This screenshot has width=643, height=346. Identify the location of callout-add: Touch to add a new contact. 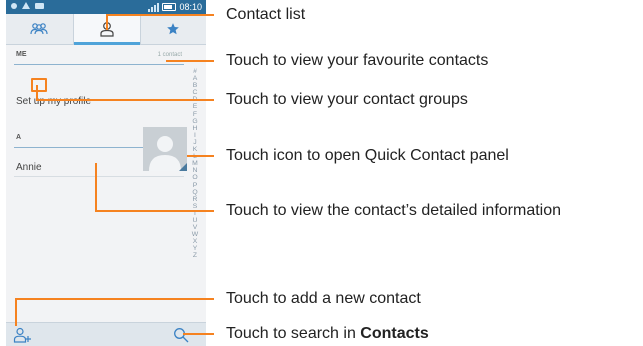
(323, 298).